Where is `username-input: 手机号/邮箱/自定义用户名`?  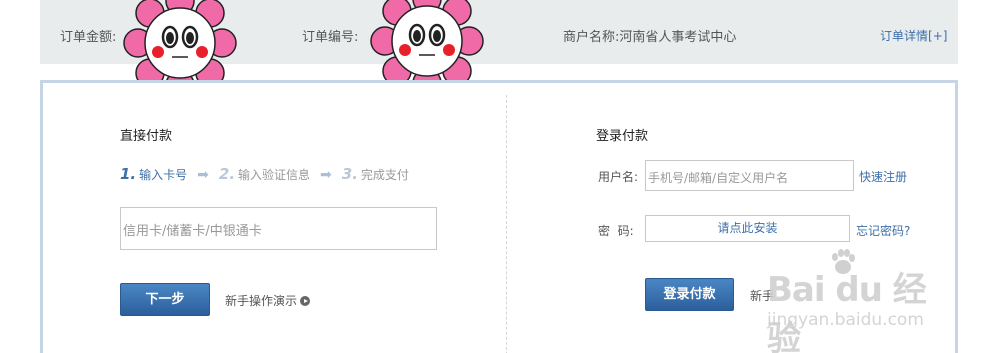
username-input: 手机号/邮箱/自定义用户名 is located at coordinates (749, 175).